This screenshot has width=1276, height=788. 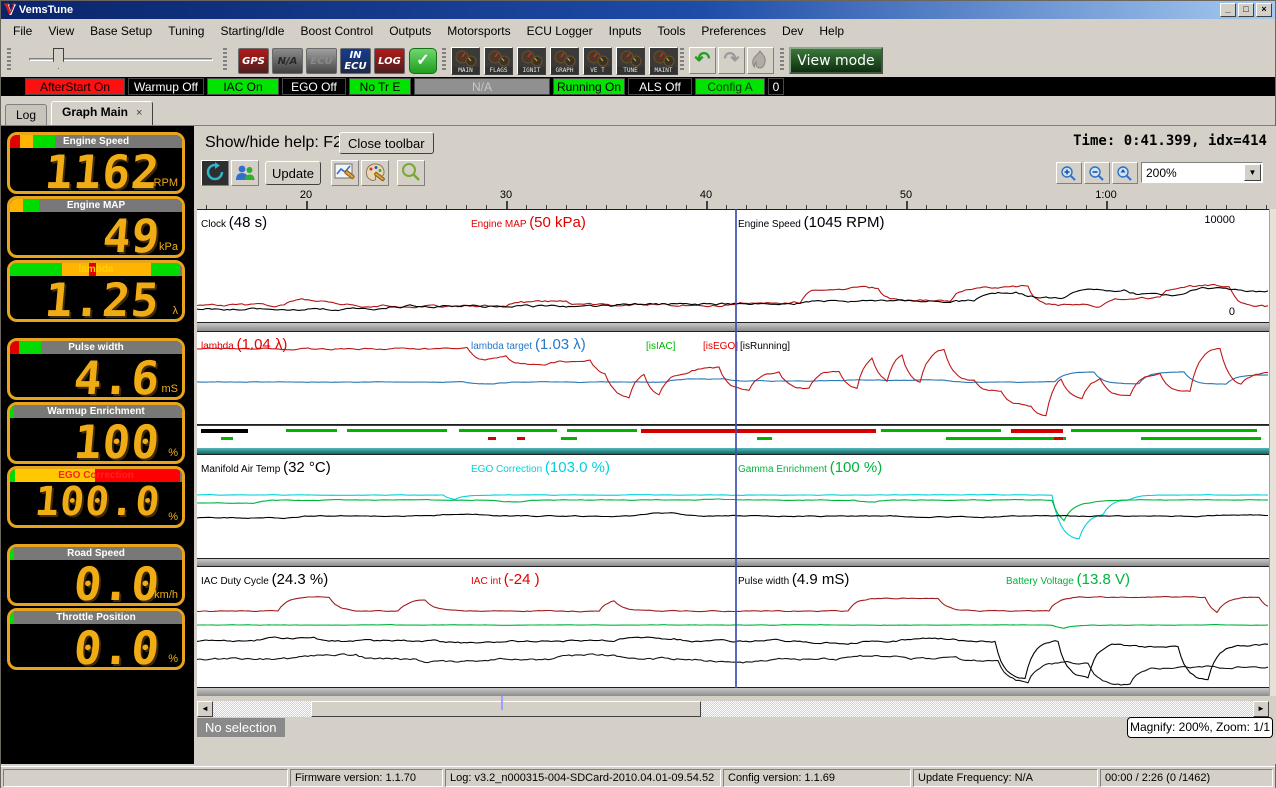 What do you see at coordinates (355, 61) in the screenshot?
I see `in-ecu-indicator: IN ECU` at bounding box center [355, 61].